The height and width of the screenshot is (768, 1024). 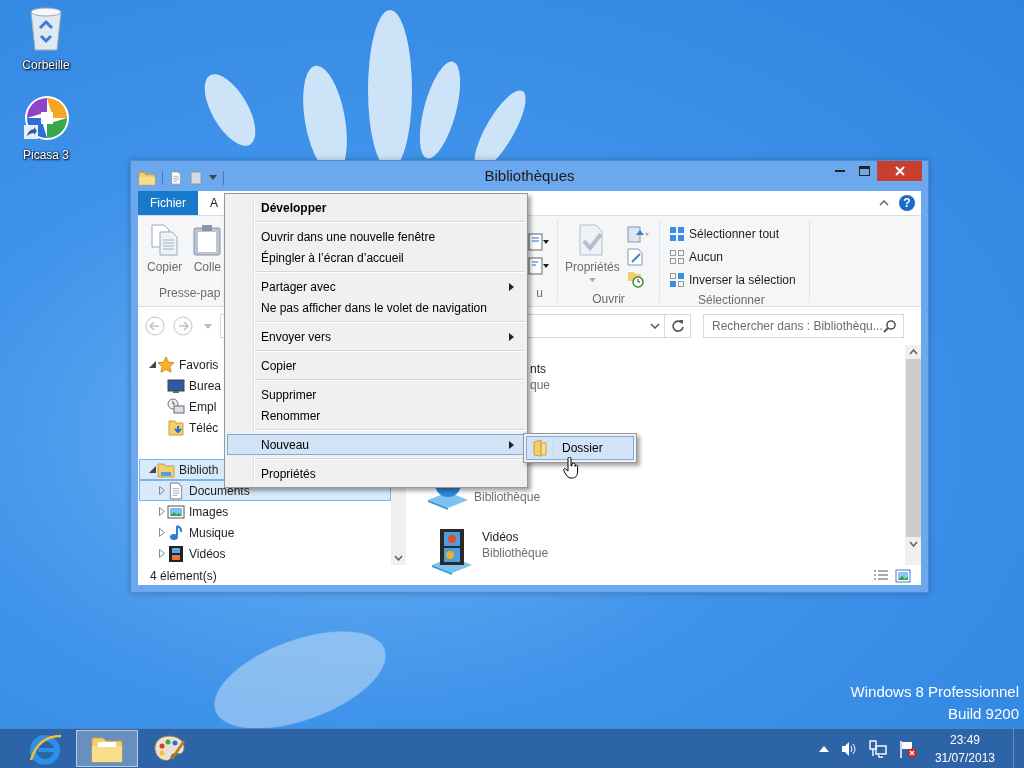 I want to click on edition-text: Windows 8 Professionnel, so click(x=934, y=691).